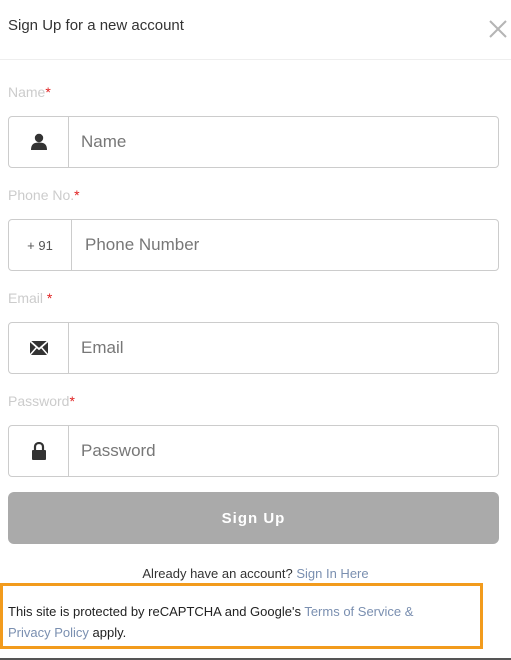  I want to click on email-field, so click(253, 348).